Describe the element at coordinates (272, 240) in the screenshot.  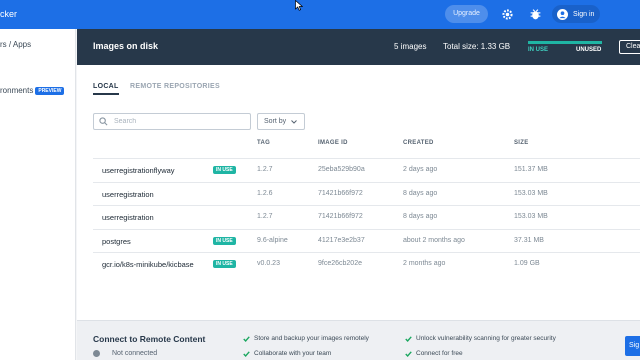
I see `image-tag: 9.6-alpine` at that location.